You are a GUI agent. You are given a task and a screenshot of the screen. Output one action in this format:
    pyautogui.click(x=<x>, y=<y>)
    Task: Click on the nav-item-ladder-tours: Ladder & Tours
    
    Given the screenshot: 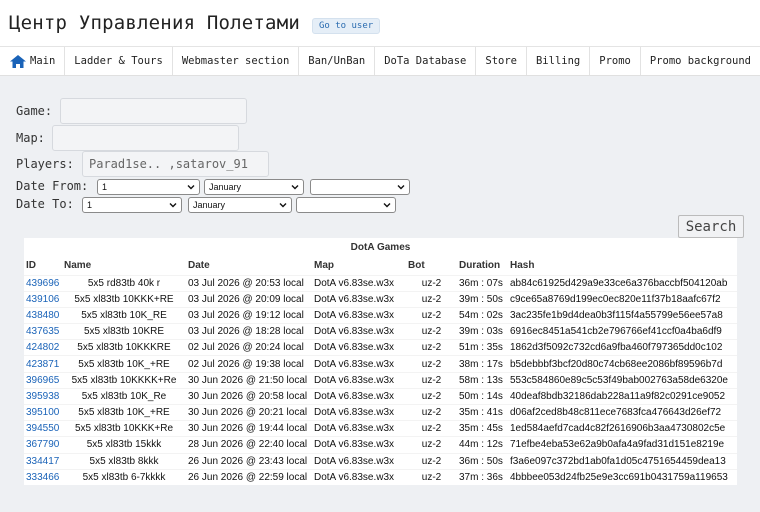 What is the action you would take?
    pyautogui.click(x=119, y=61)
    